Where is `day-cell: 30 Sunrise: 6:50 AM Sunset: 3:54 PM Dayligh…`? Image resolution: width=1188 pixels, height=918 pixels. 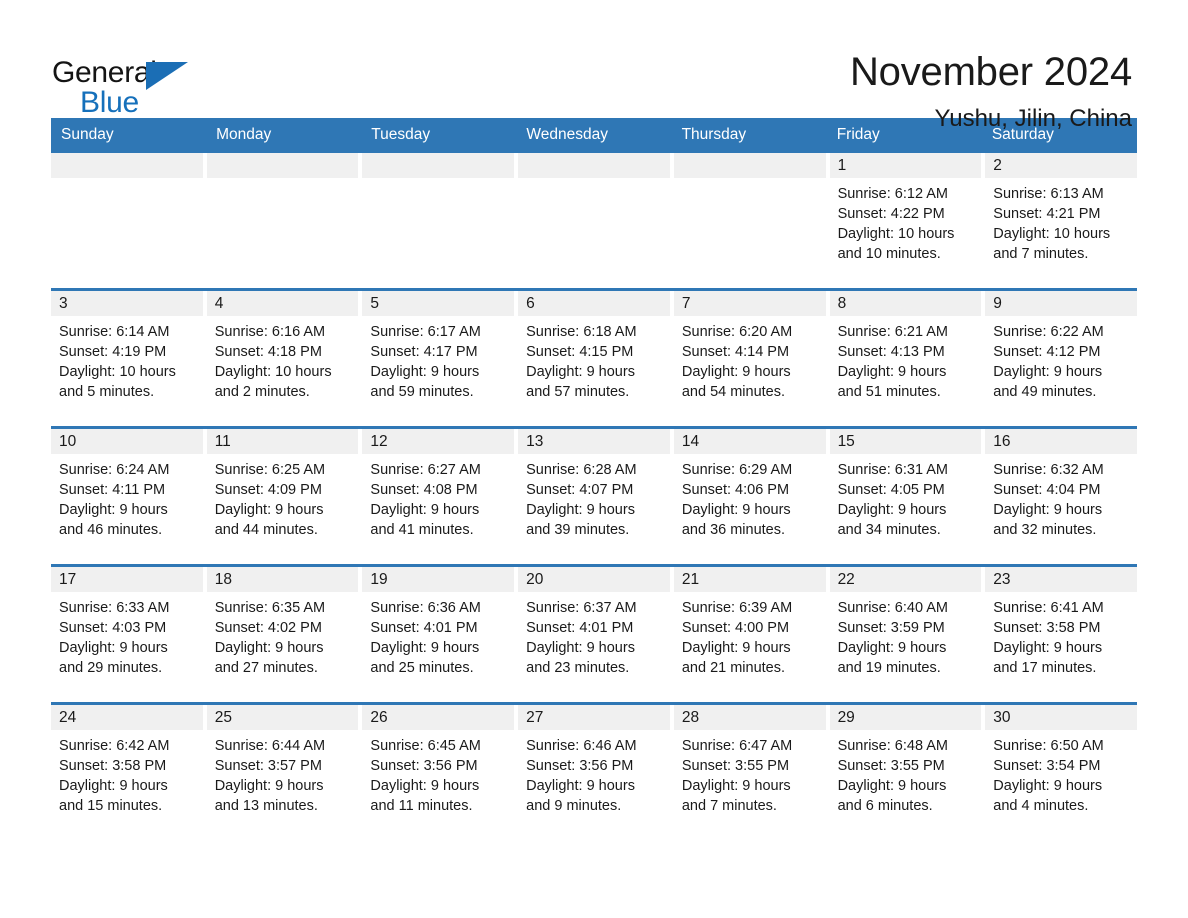 day-cell: 30 Sunrise: 6:50 AM Sunset: 3:54 PM Dayligh… is located at coordinates (1061, 769).